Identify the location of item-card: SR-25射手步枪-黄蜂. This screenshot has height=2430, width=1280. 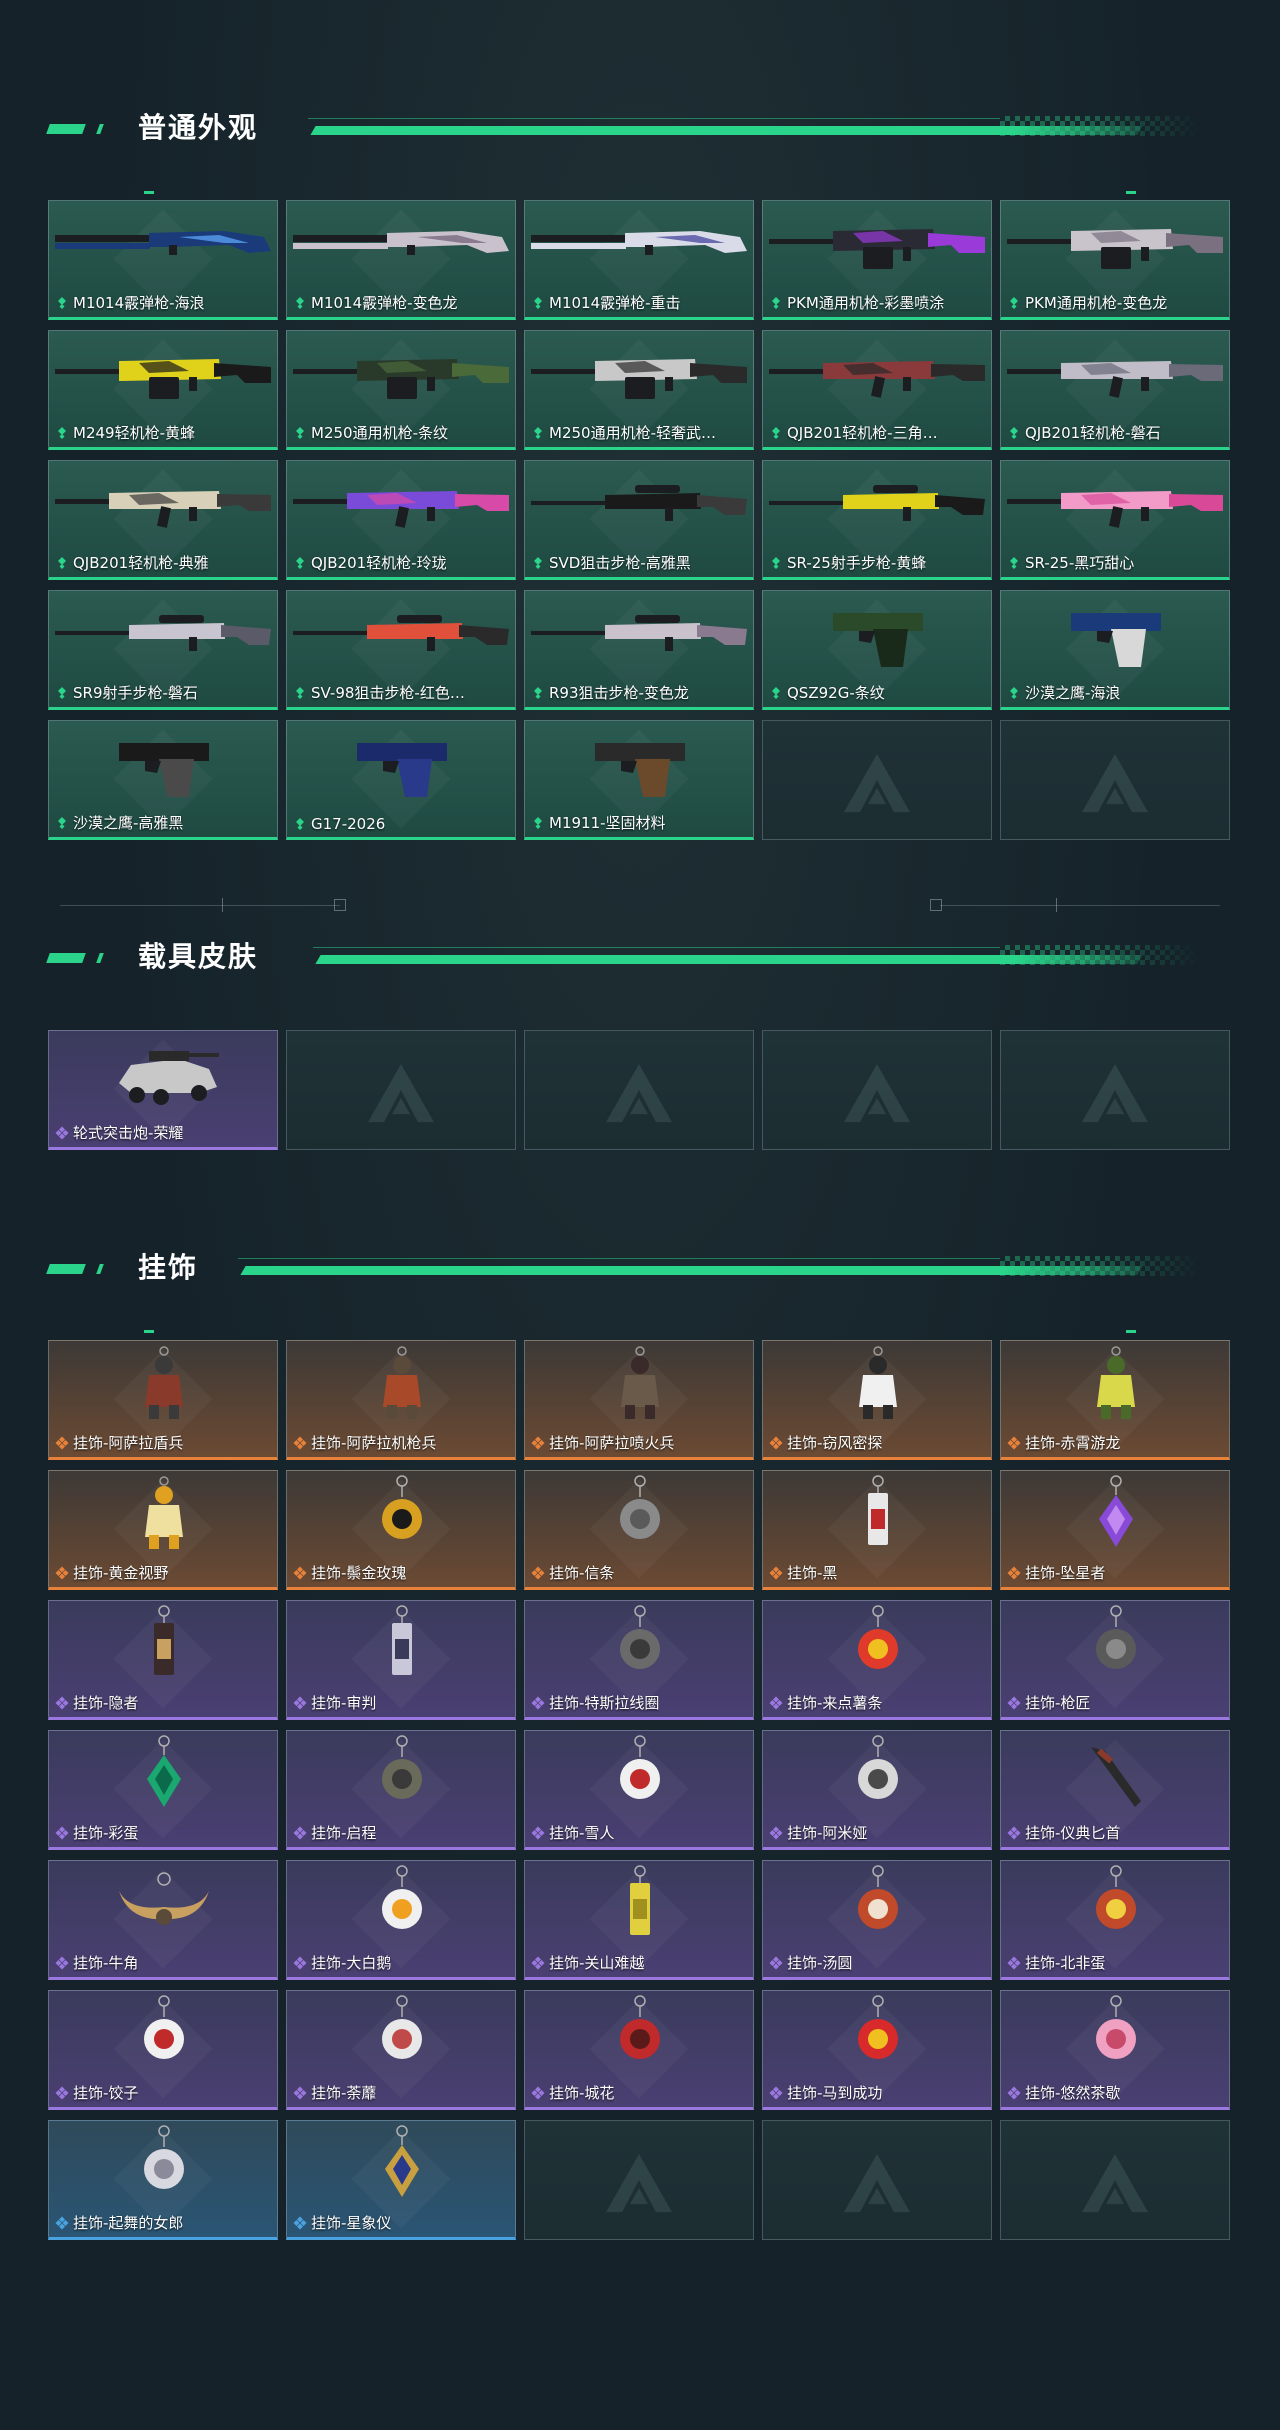
(877, 520).